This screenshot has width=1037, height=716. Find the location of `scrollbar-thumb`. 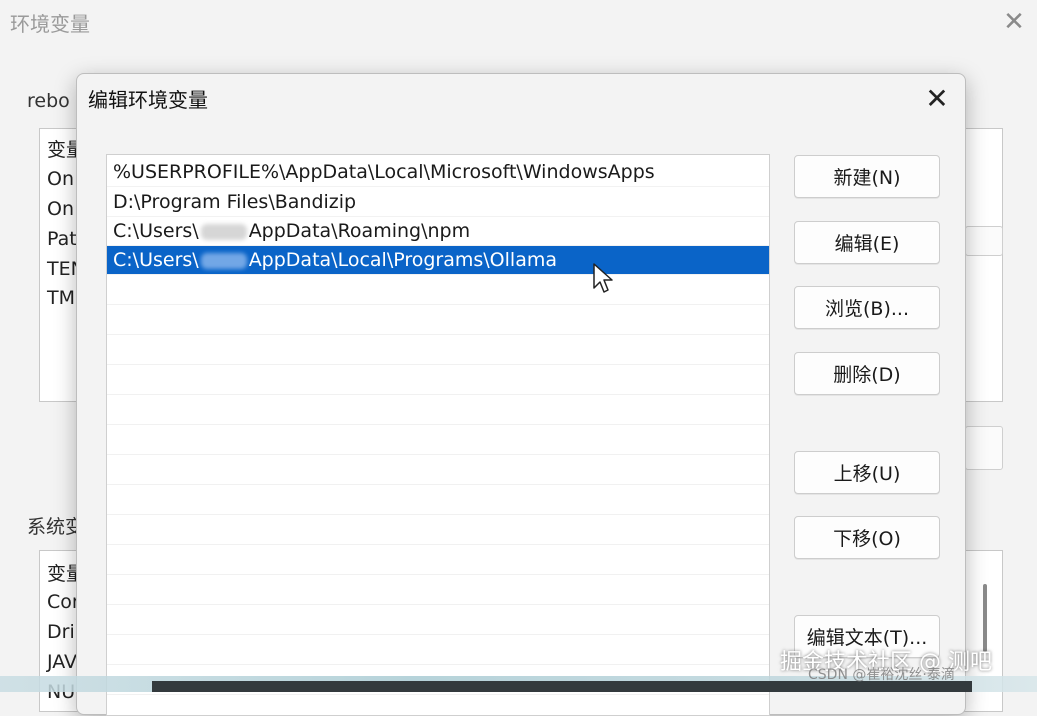

scrollbar-thumb is located at coordinates (985, 618).